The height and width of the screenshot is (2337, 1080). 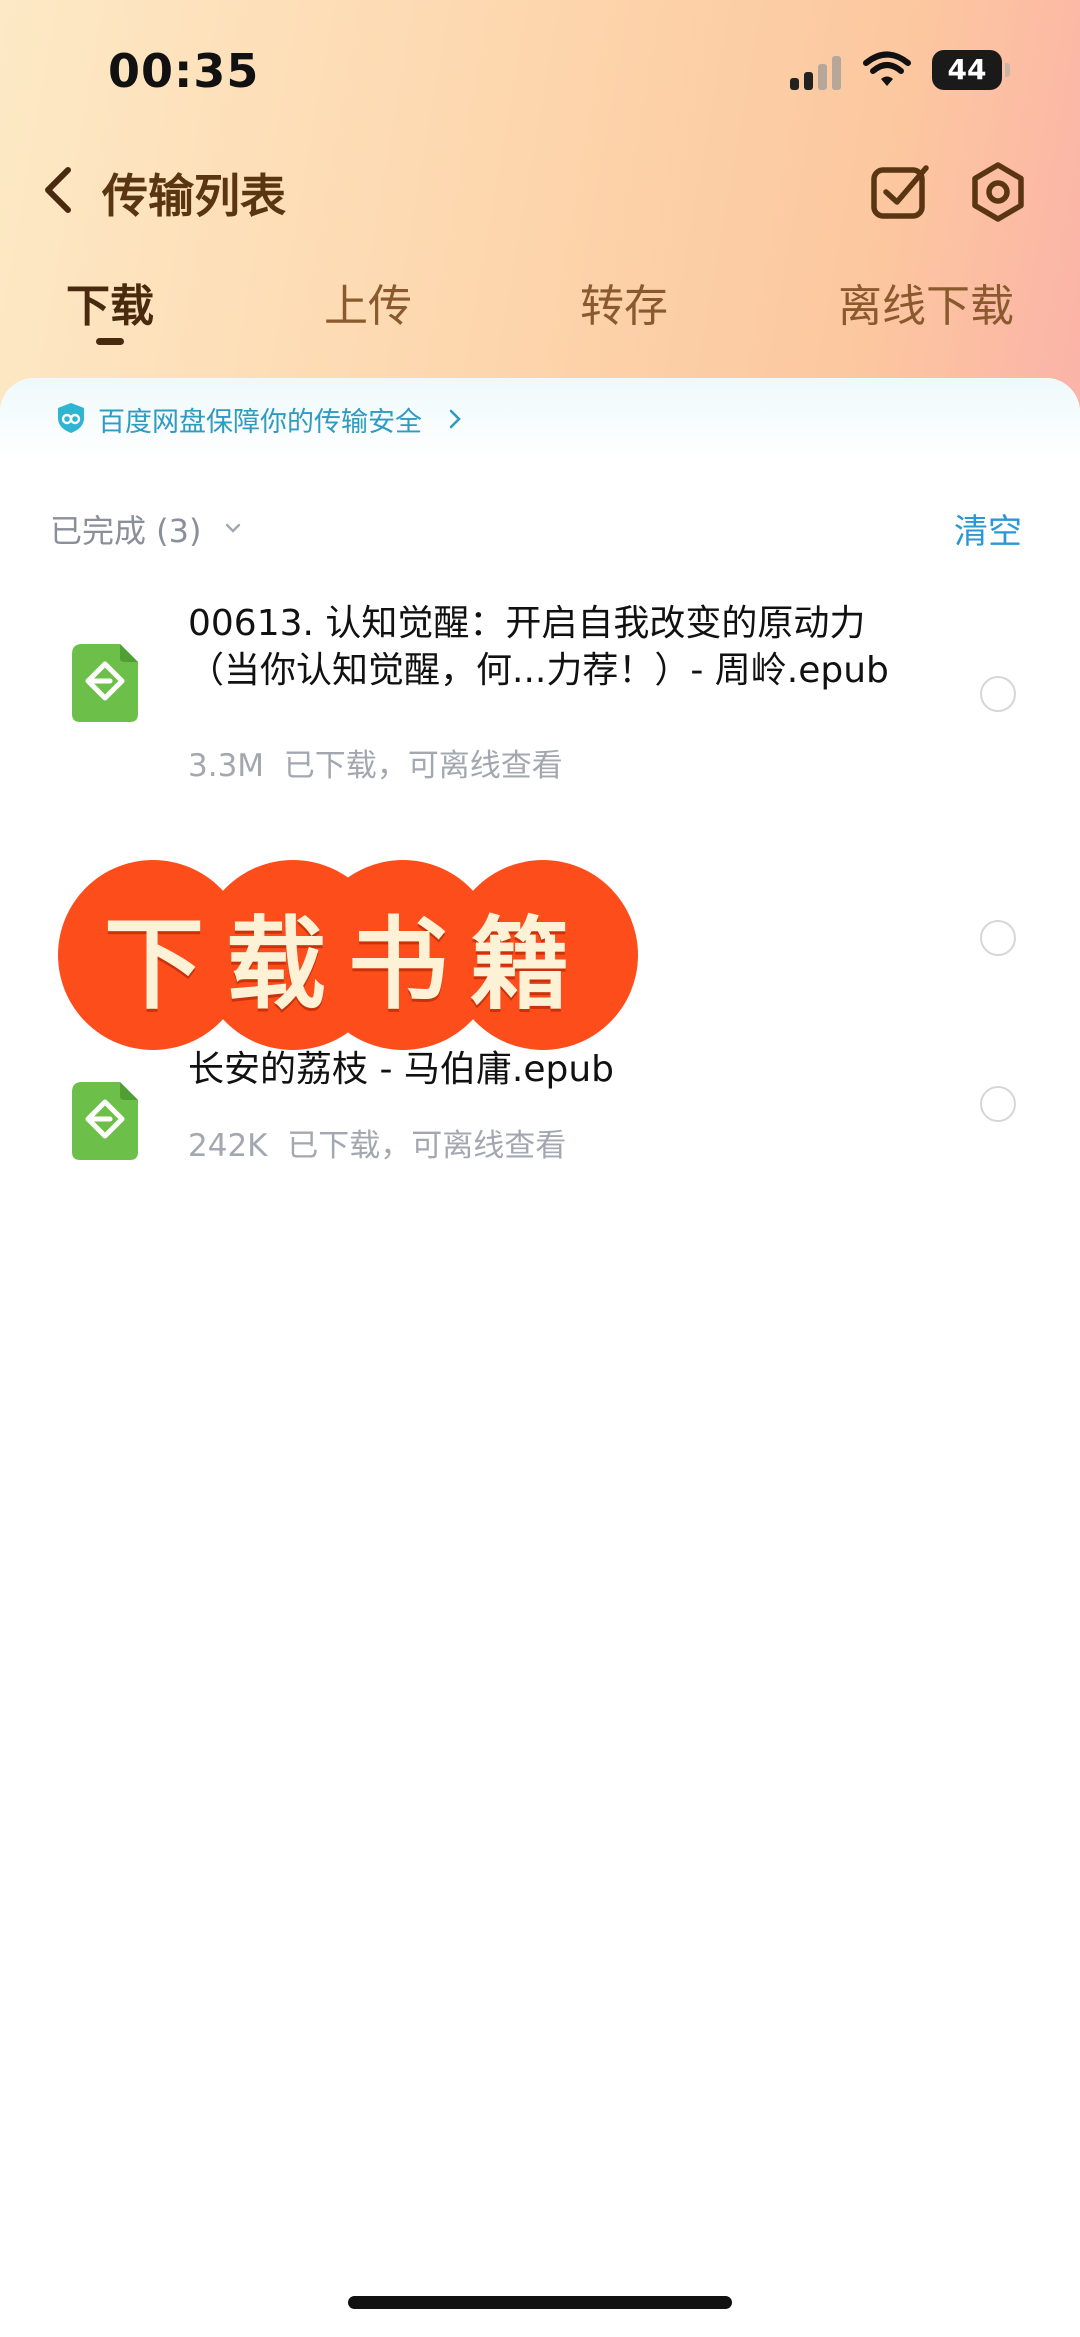 I want to click on download-list-item: 长安的荔枝 - 马伯庸.epub 242K 已下载，可离线查看, so click(x=540, y=1121).